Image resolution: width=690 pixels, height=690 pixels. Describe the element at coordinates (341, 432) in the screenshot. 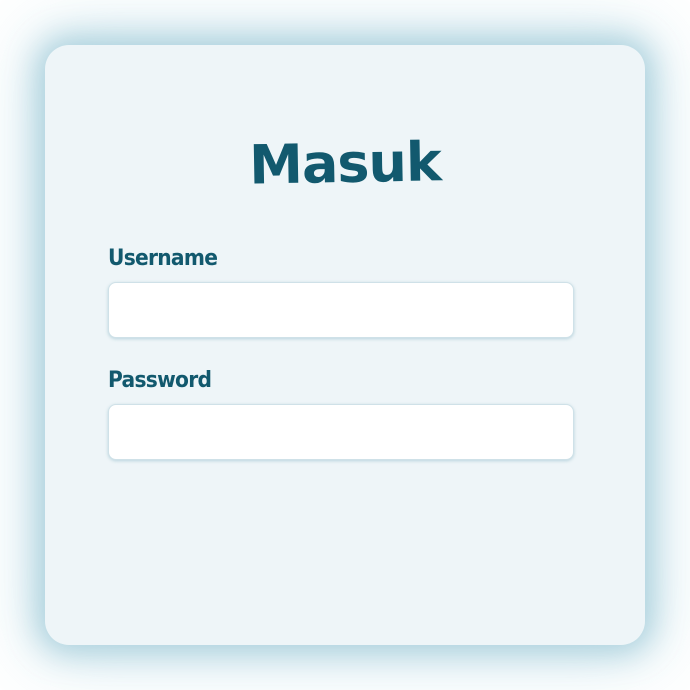

I see `password-input` at that location.